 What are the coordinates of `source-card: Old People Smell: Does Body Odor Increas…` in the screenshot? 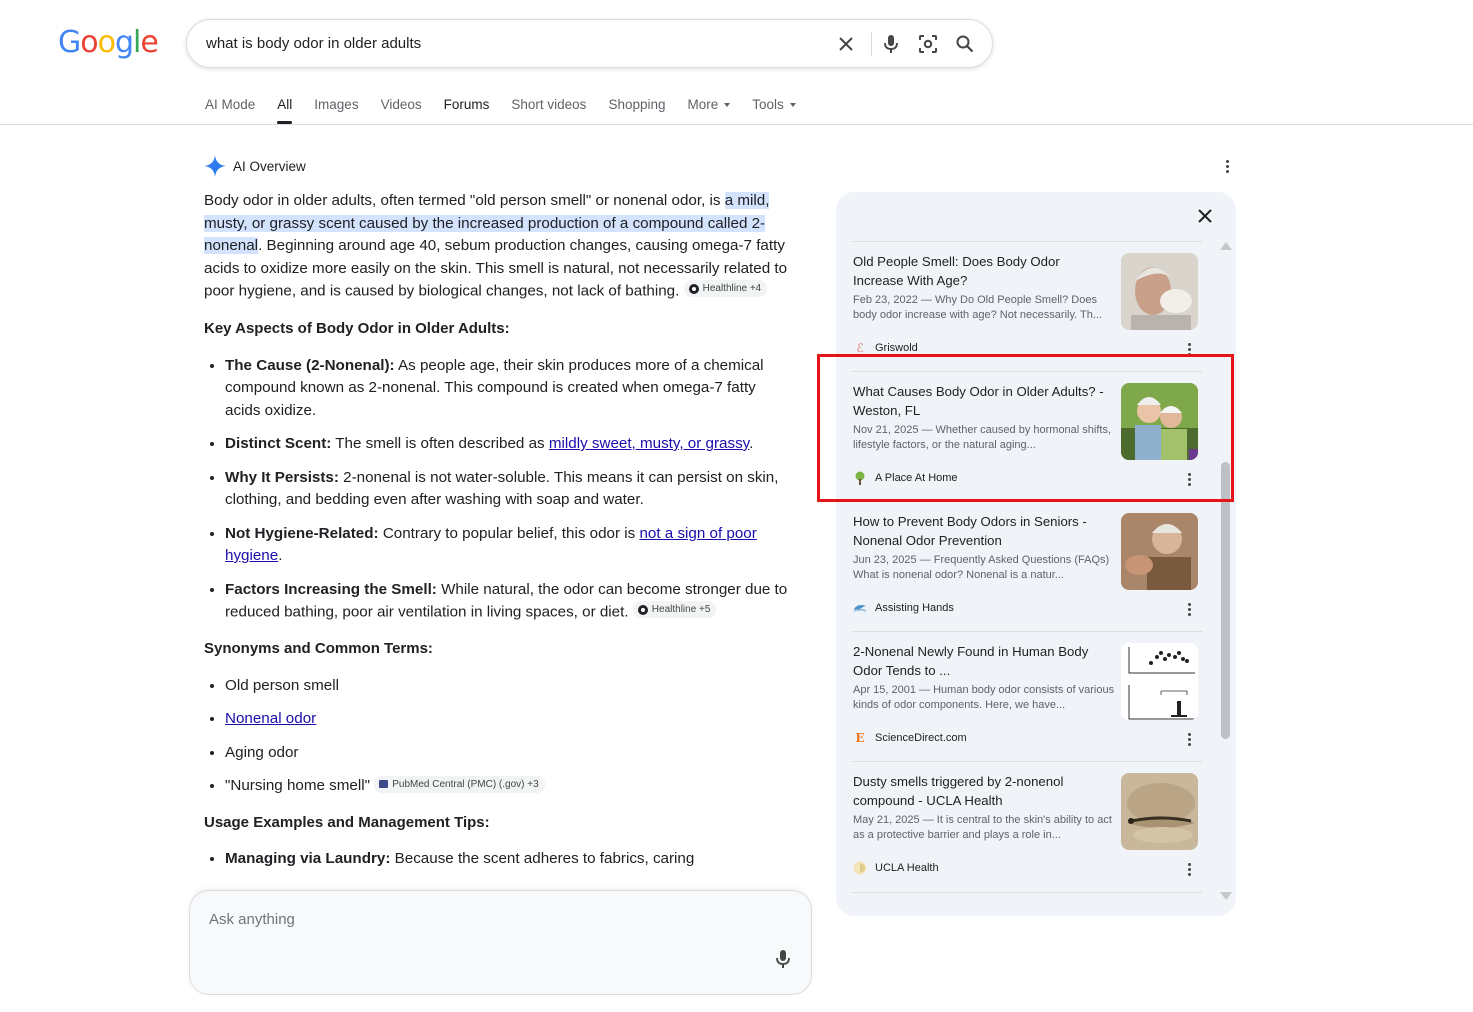 It's located at (1027, 306).